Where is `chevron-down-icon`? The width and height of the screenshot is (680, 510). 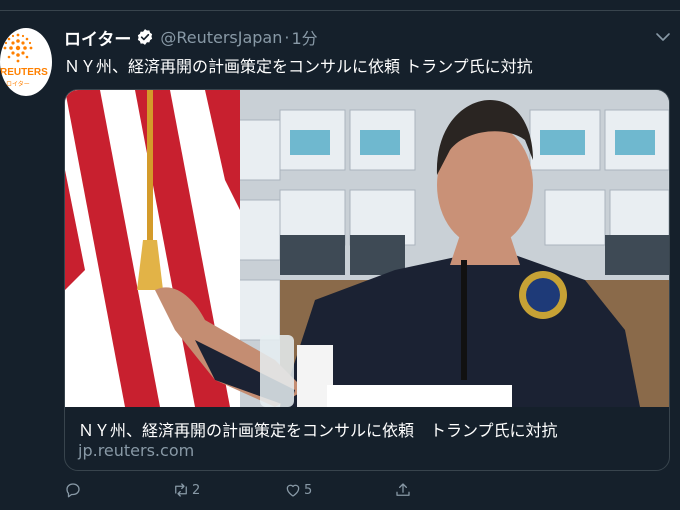
chevron-down-icon is located at coordinates (663, 37).